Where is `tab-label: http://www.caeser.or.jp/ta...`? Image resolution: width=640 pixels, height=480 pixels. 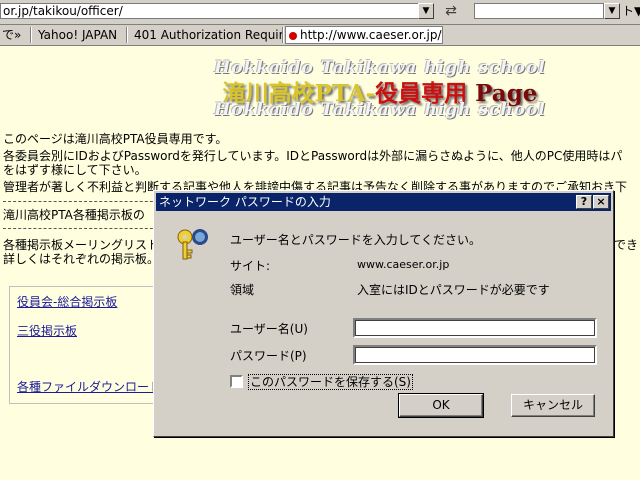
tab-label: http://www.caeser.or.jp/ta... is located at coordinates (371, 35).